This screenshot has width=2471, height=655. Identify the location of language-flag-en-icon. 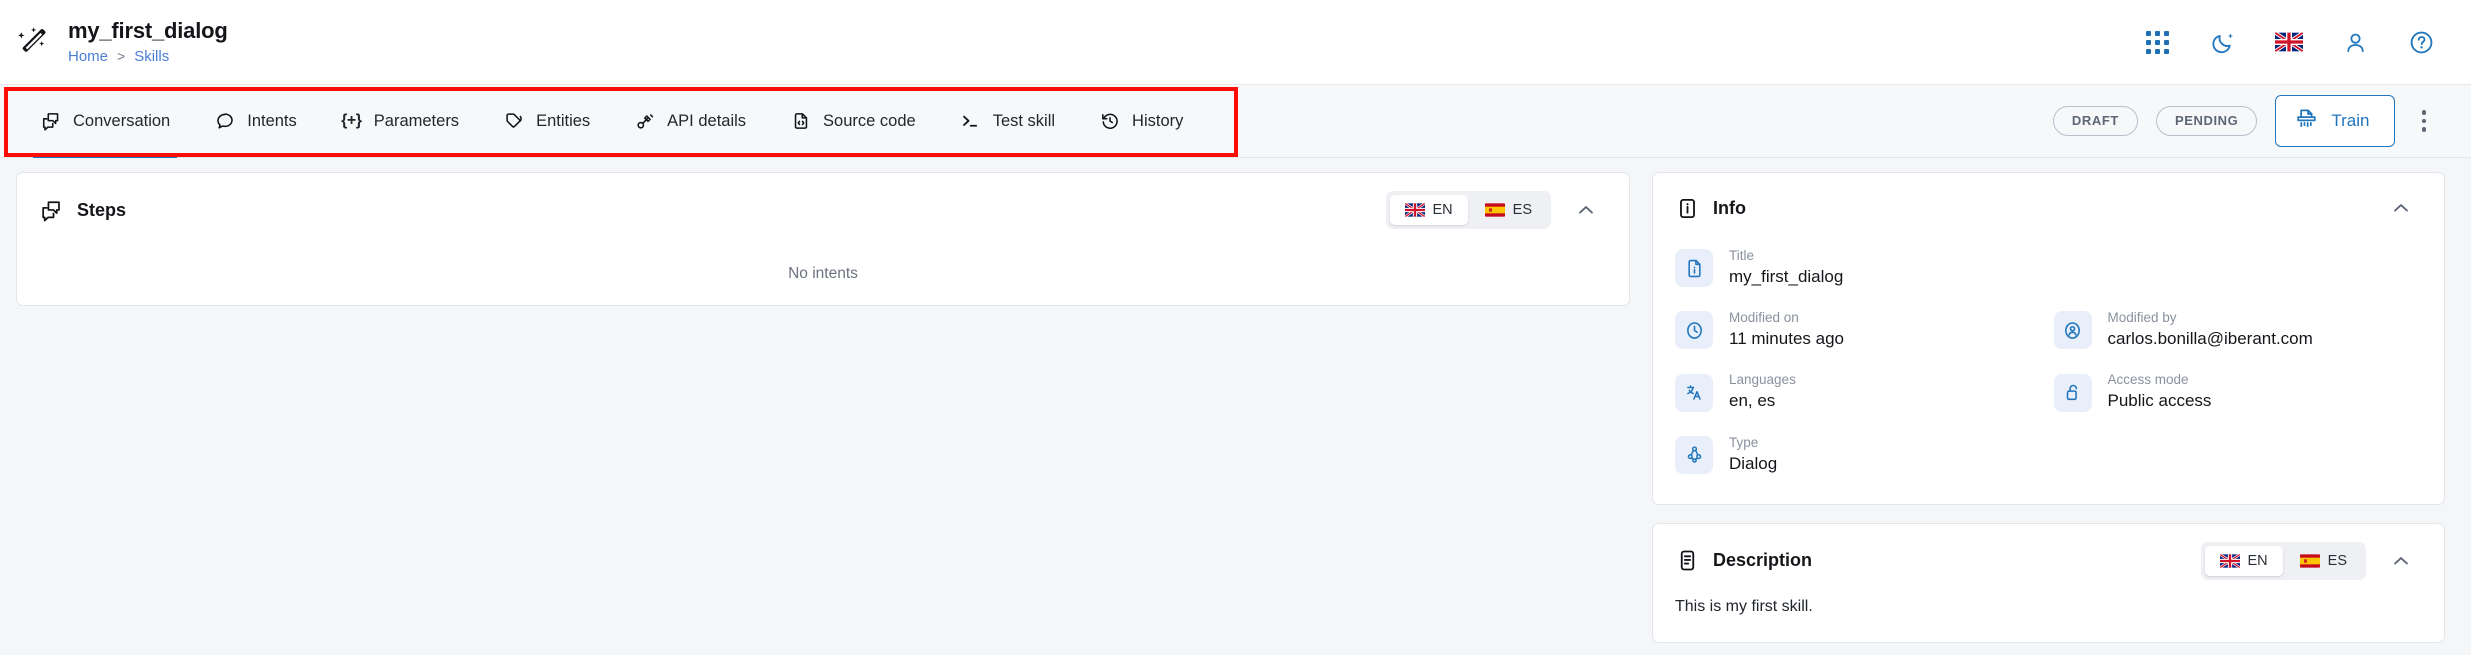
(2289, 42).